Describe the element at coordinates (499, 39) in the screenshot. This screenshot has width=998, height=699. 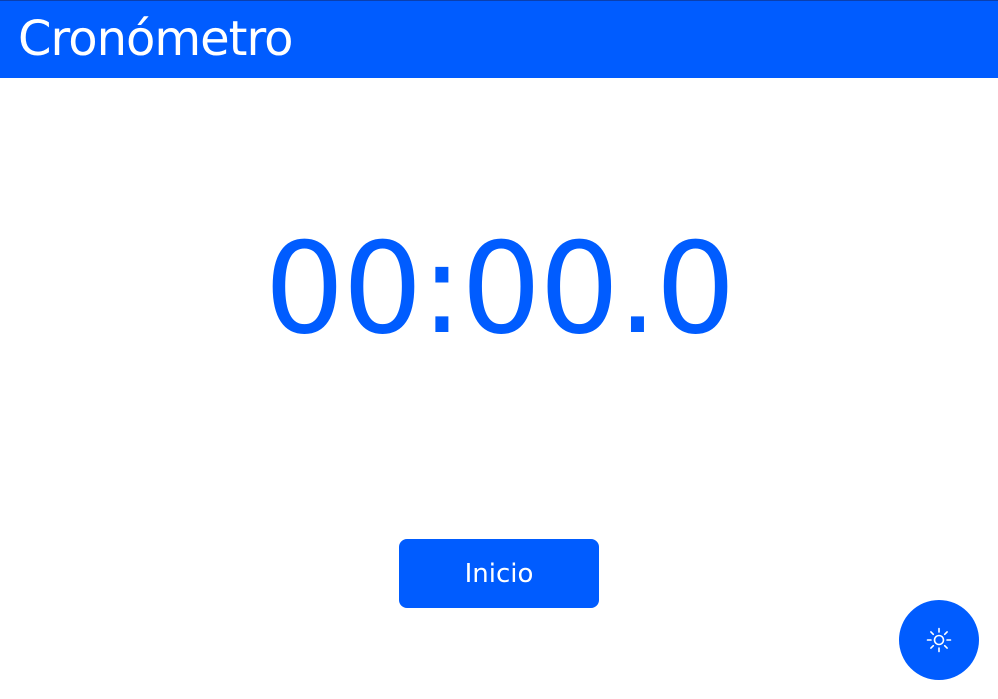
I see `app-header: Cronómetro` at that location.